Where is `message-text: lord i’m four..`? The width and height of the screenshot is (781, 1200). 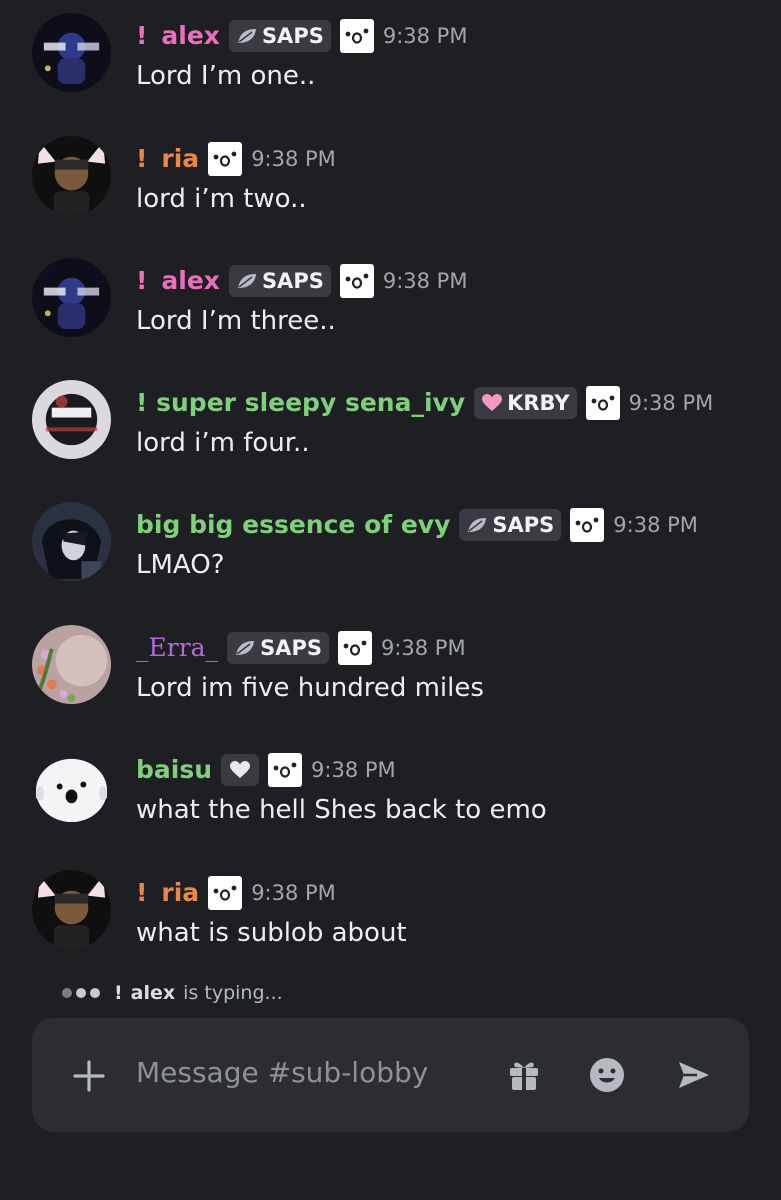
message-text: lord i’m four.. is located at coordinates (223, 443).